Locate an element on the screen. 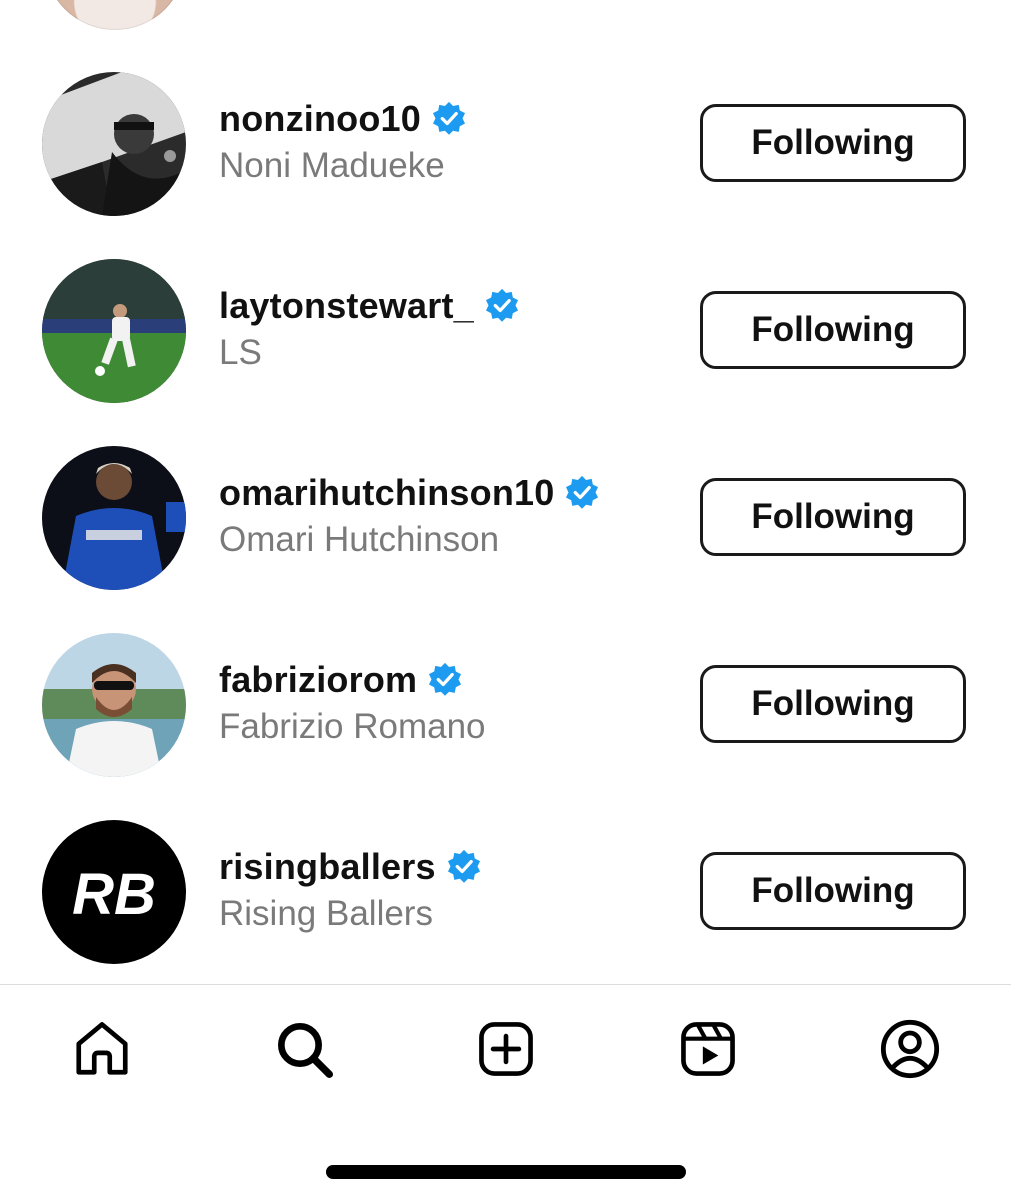 Image resolution: width=1011 pixels, height=1201 pixels. reels-tab is located at coordinates (708, 1049).